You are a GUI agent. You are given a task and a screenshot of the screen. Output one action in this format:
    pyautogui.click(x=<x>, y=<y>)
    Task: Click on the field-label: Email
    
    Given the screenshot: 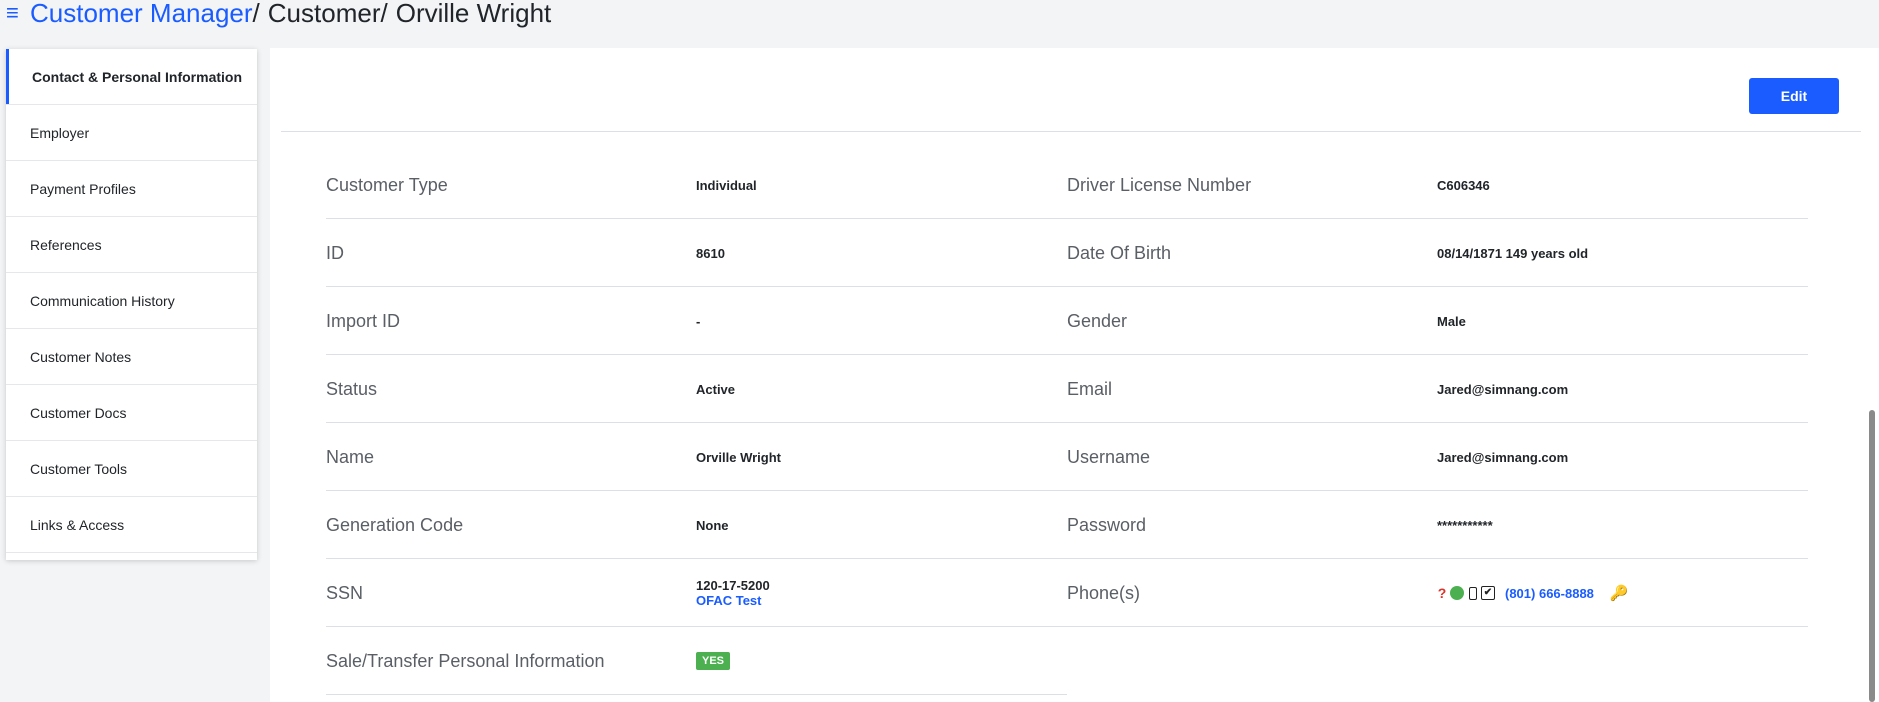 What is the action you would take?
    pyautogui.click(x=1090, y=388)
    